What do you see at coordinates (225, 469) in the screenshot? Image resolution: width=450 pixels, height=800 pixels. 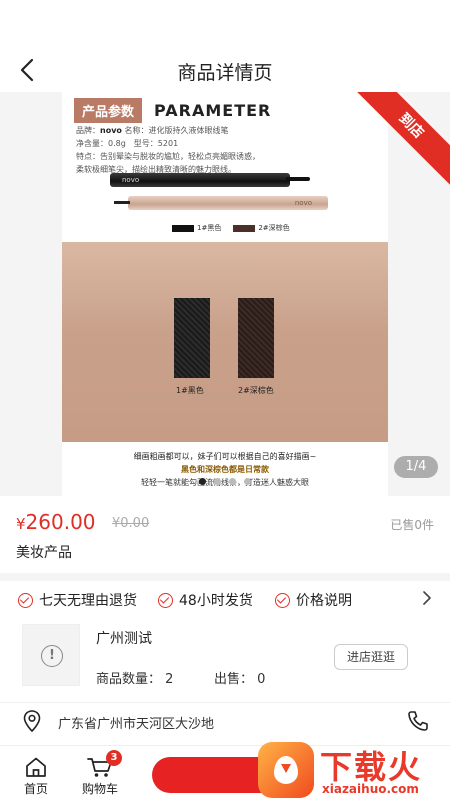 I see `caption-line-2: 黑色和深棕色都是日常款` at bounding box center [225, 469].